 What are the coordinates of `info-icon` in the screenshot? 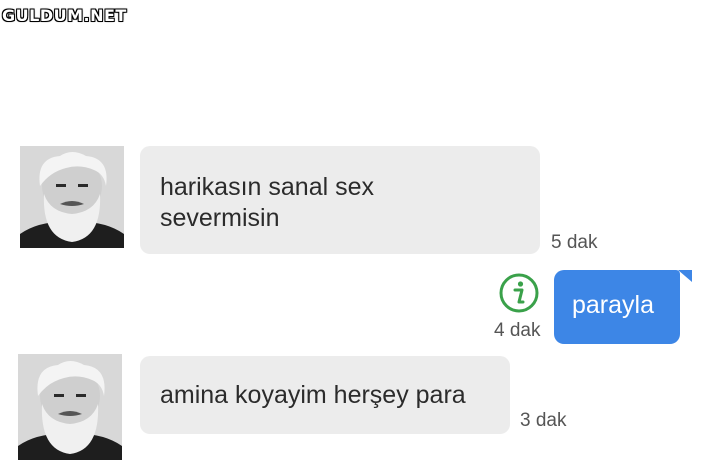 It's located at (519, 295).